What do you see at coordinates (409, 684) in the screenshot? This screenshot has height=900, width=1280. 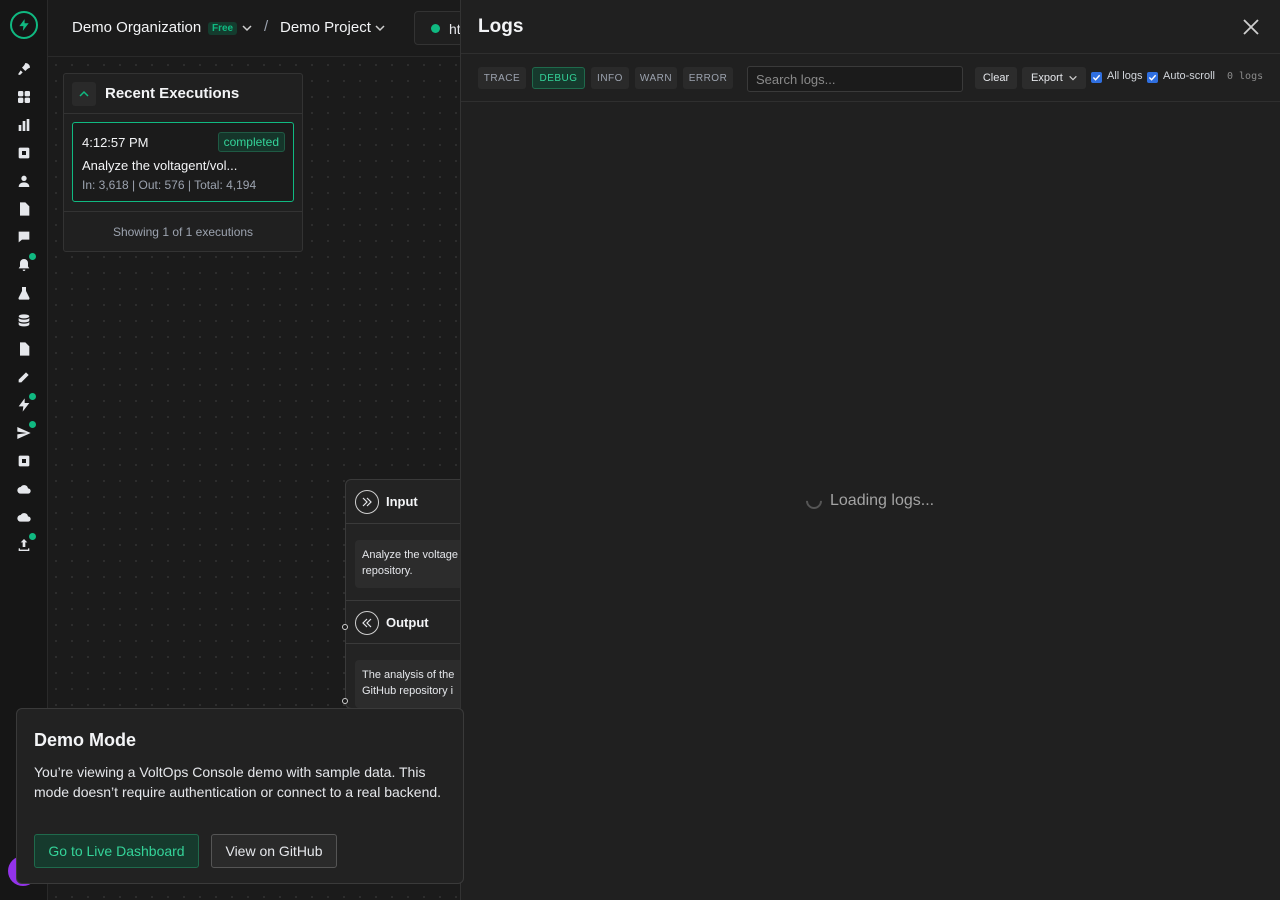 I see `output-text: The analysis of the GitHub repository i` at bounding box center [409, 684].